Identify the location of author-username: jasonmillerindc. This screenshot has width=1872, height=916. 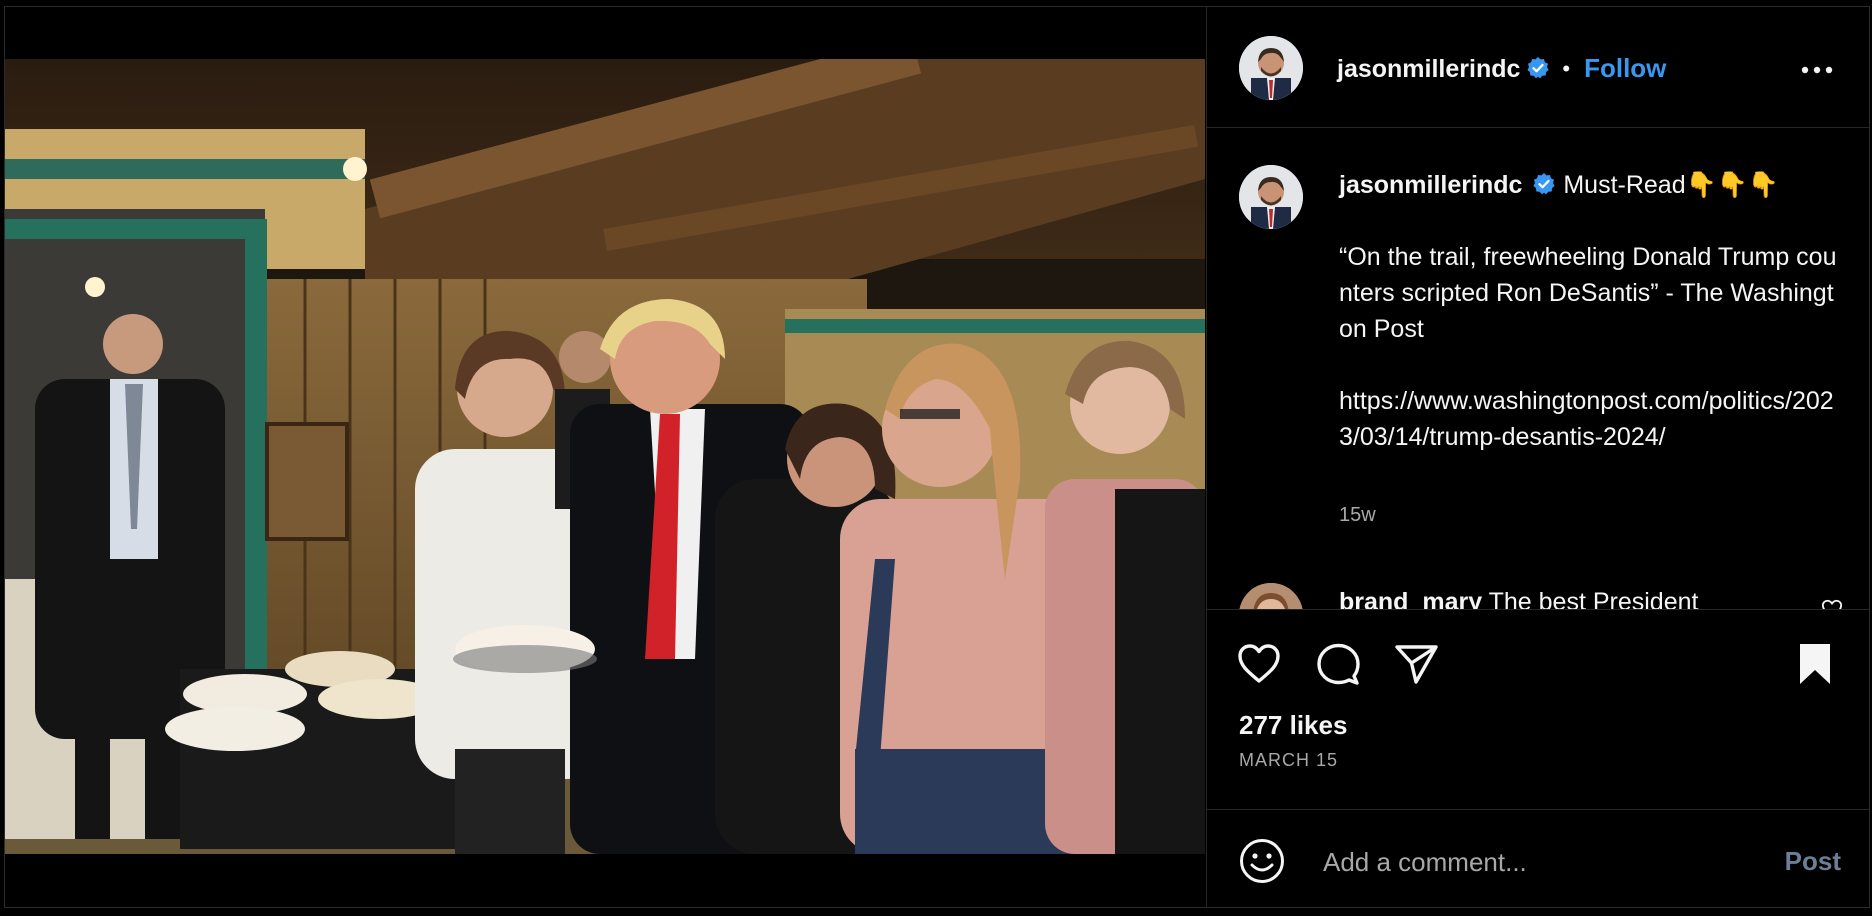
(1428, 69).